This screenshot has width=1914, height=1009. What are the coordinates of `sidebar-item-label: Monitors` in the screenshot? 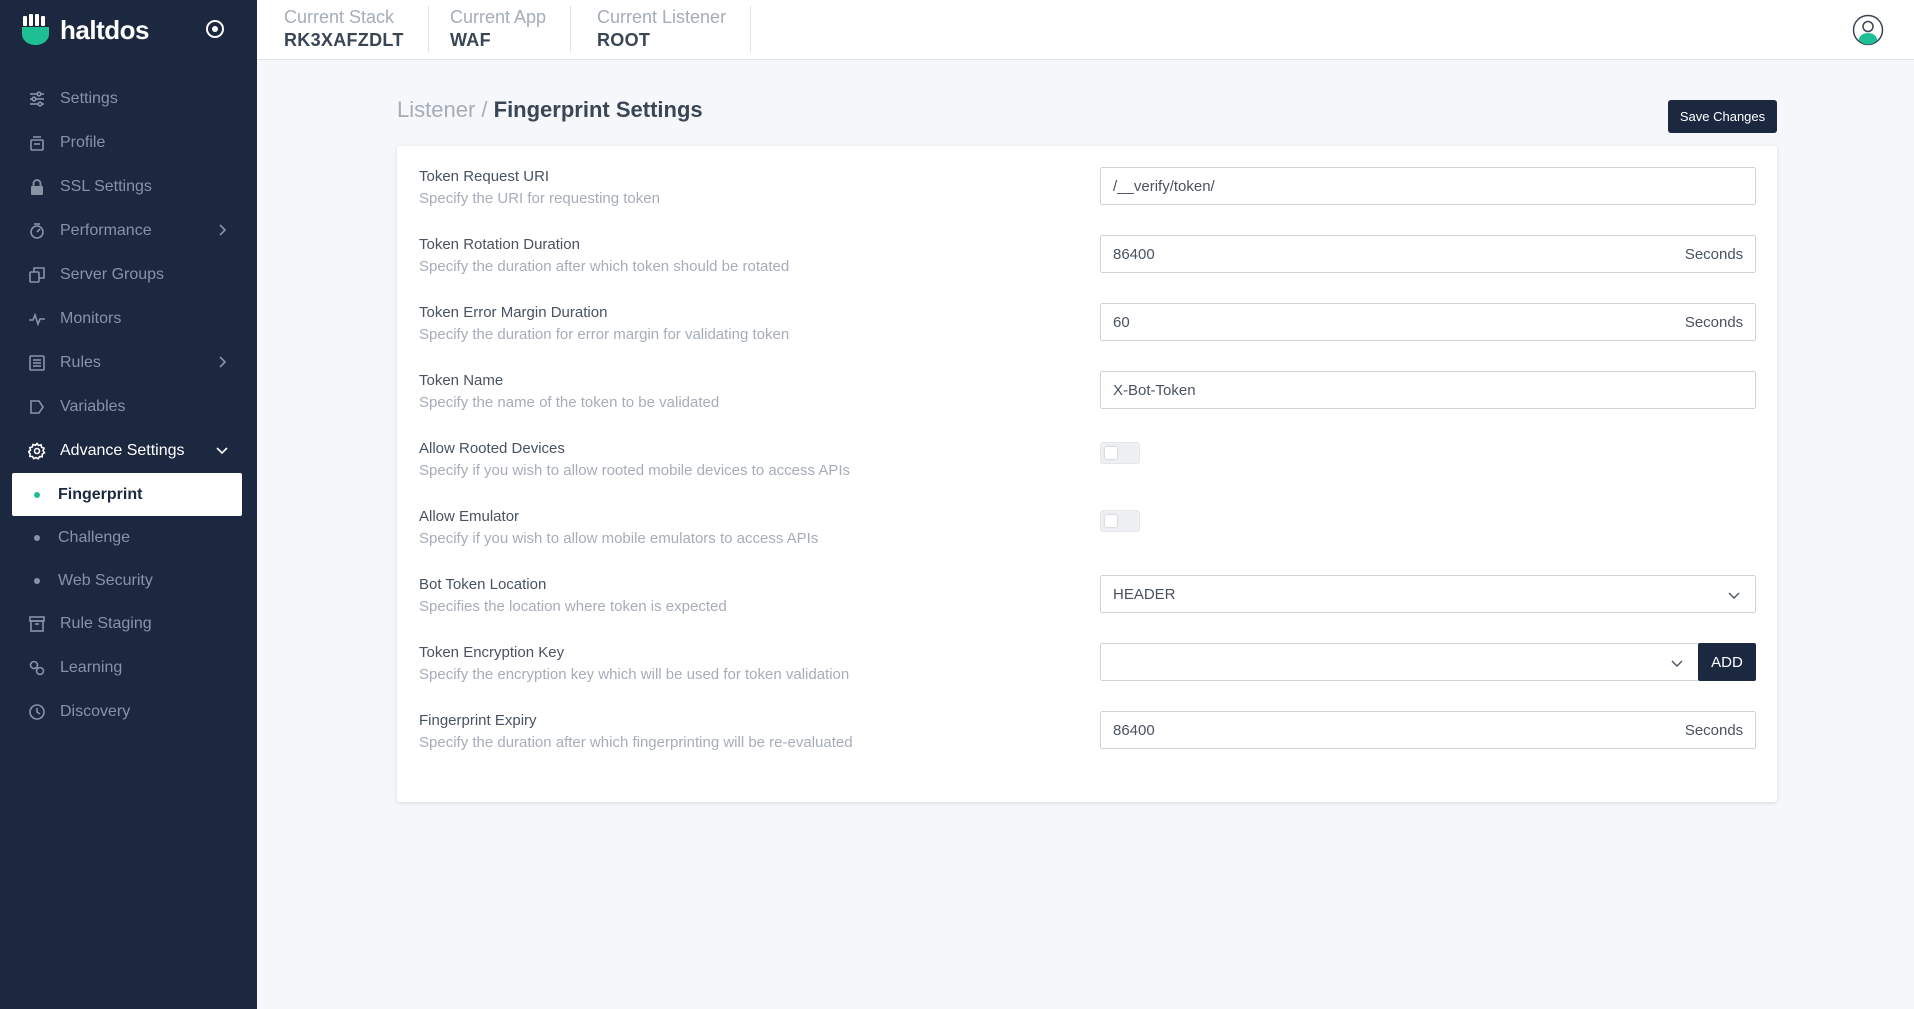 It's located at (91, 318).